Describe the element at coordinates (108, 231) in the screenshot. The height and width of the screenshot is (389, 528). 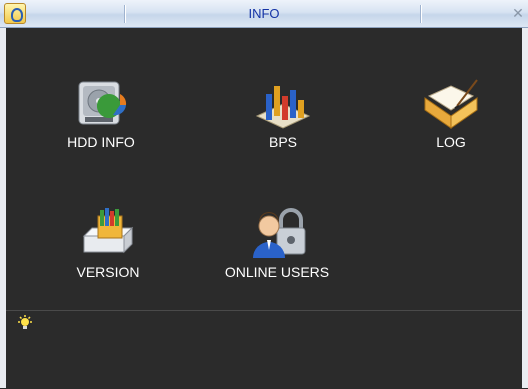
I see `version-icon` at that location.